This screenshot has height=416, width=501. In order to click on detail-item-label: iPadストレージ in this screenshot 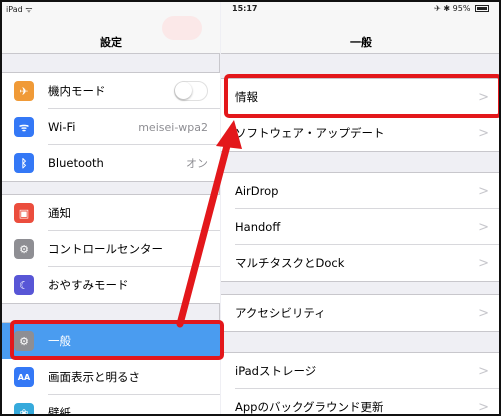, I will do `click(276, 371)`.